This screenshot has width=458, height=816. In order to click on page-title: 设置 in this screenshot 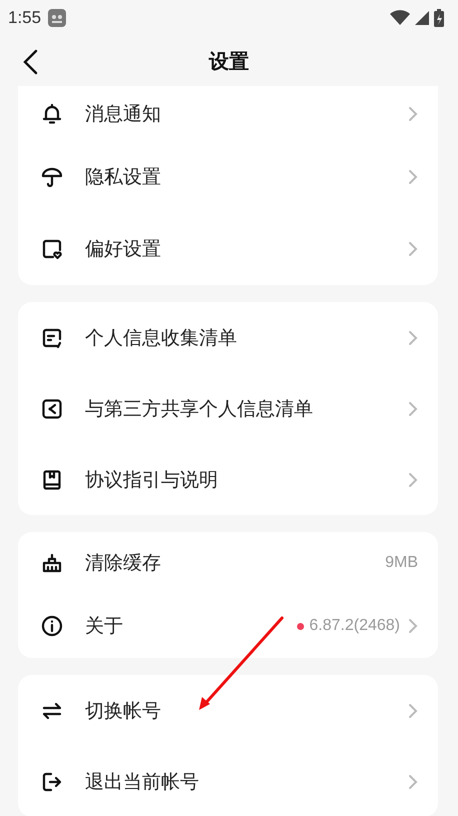, I will do `click(229, 61)`.